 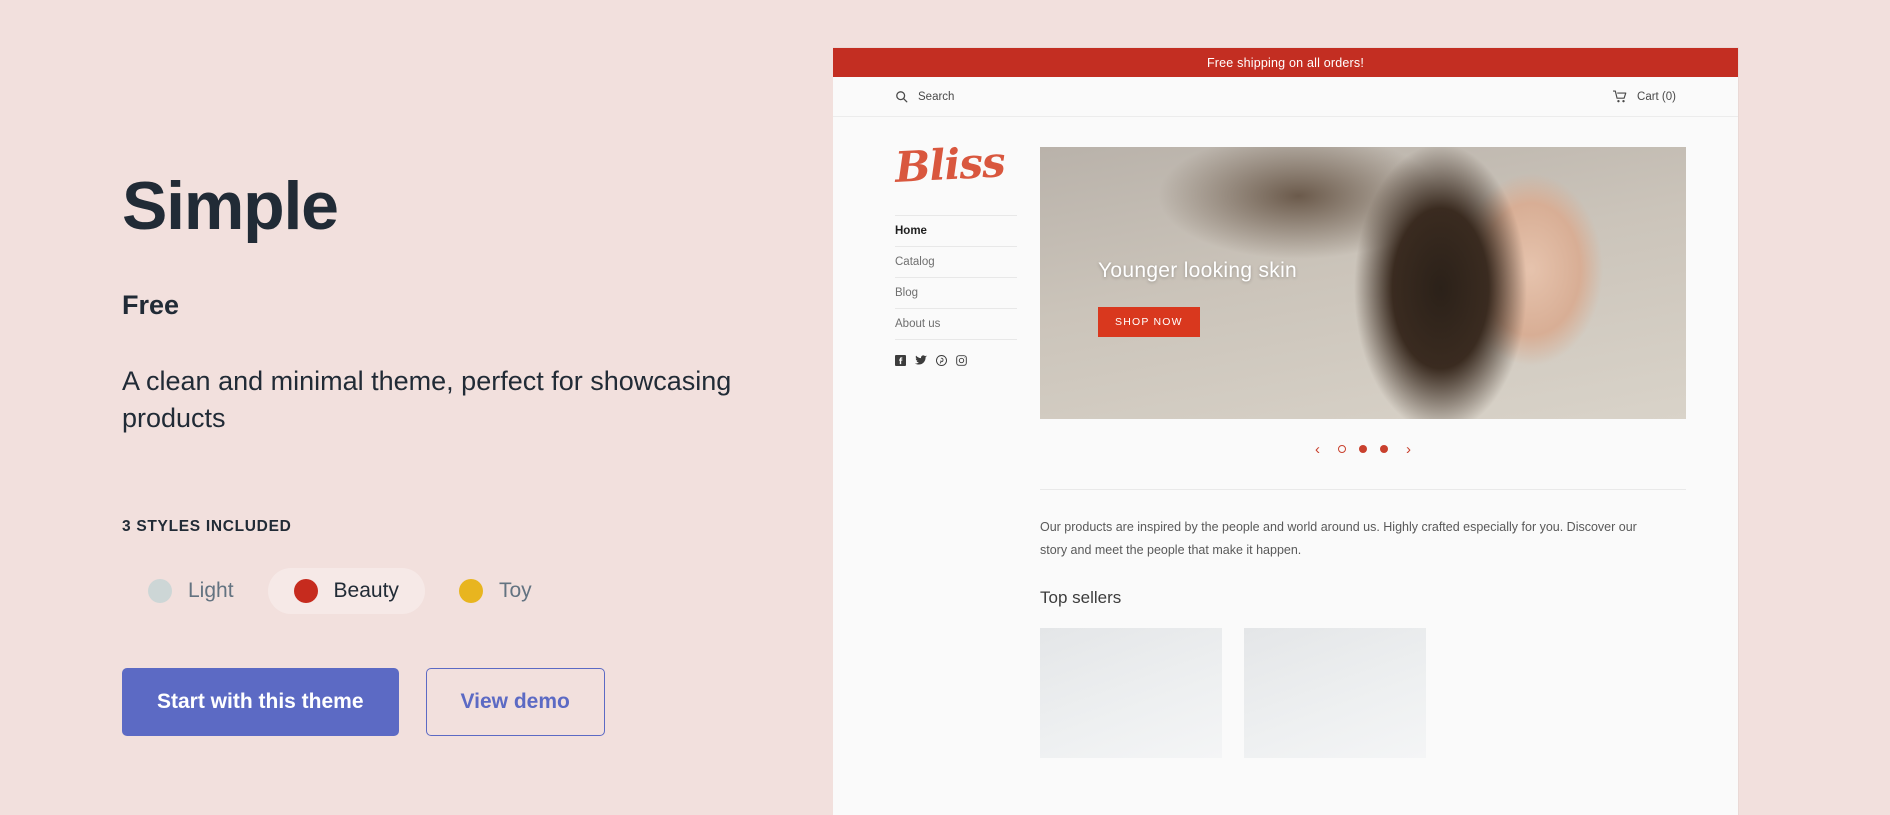 I want to click on theme-price: Free, so click(x=151, y=305).